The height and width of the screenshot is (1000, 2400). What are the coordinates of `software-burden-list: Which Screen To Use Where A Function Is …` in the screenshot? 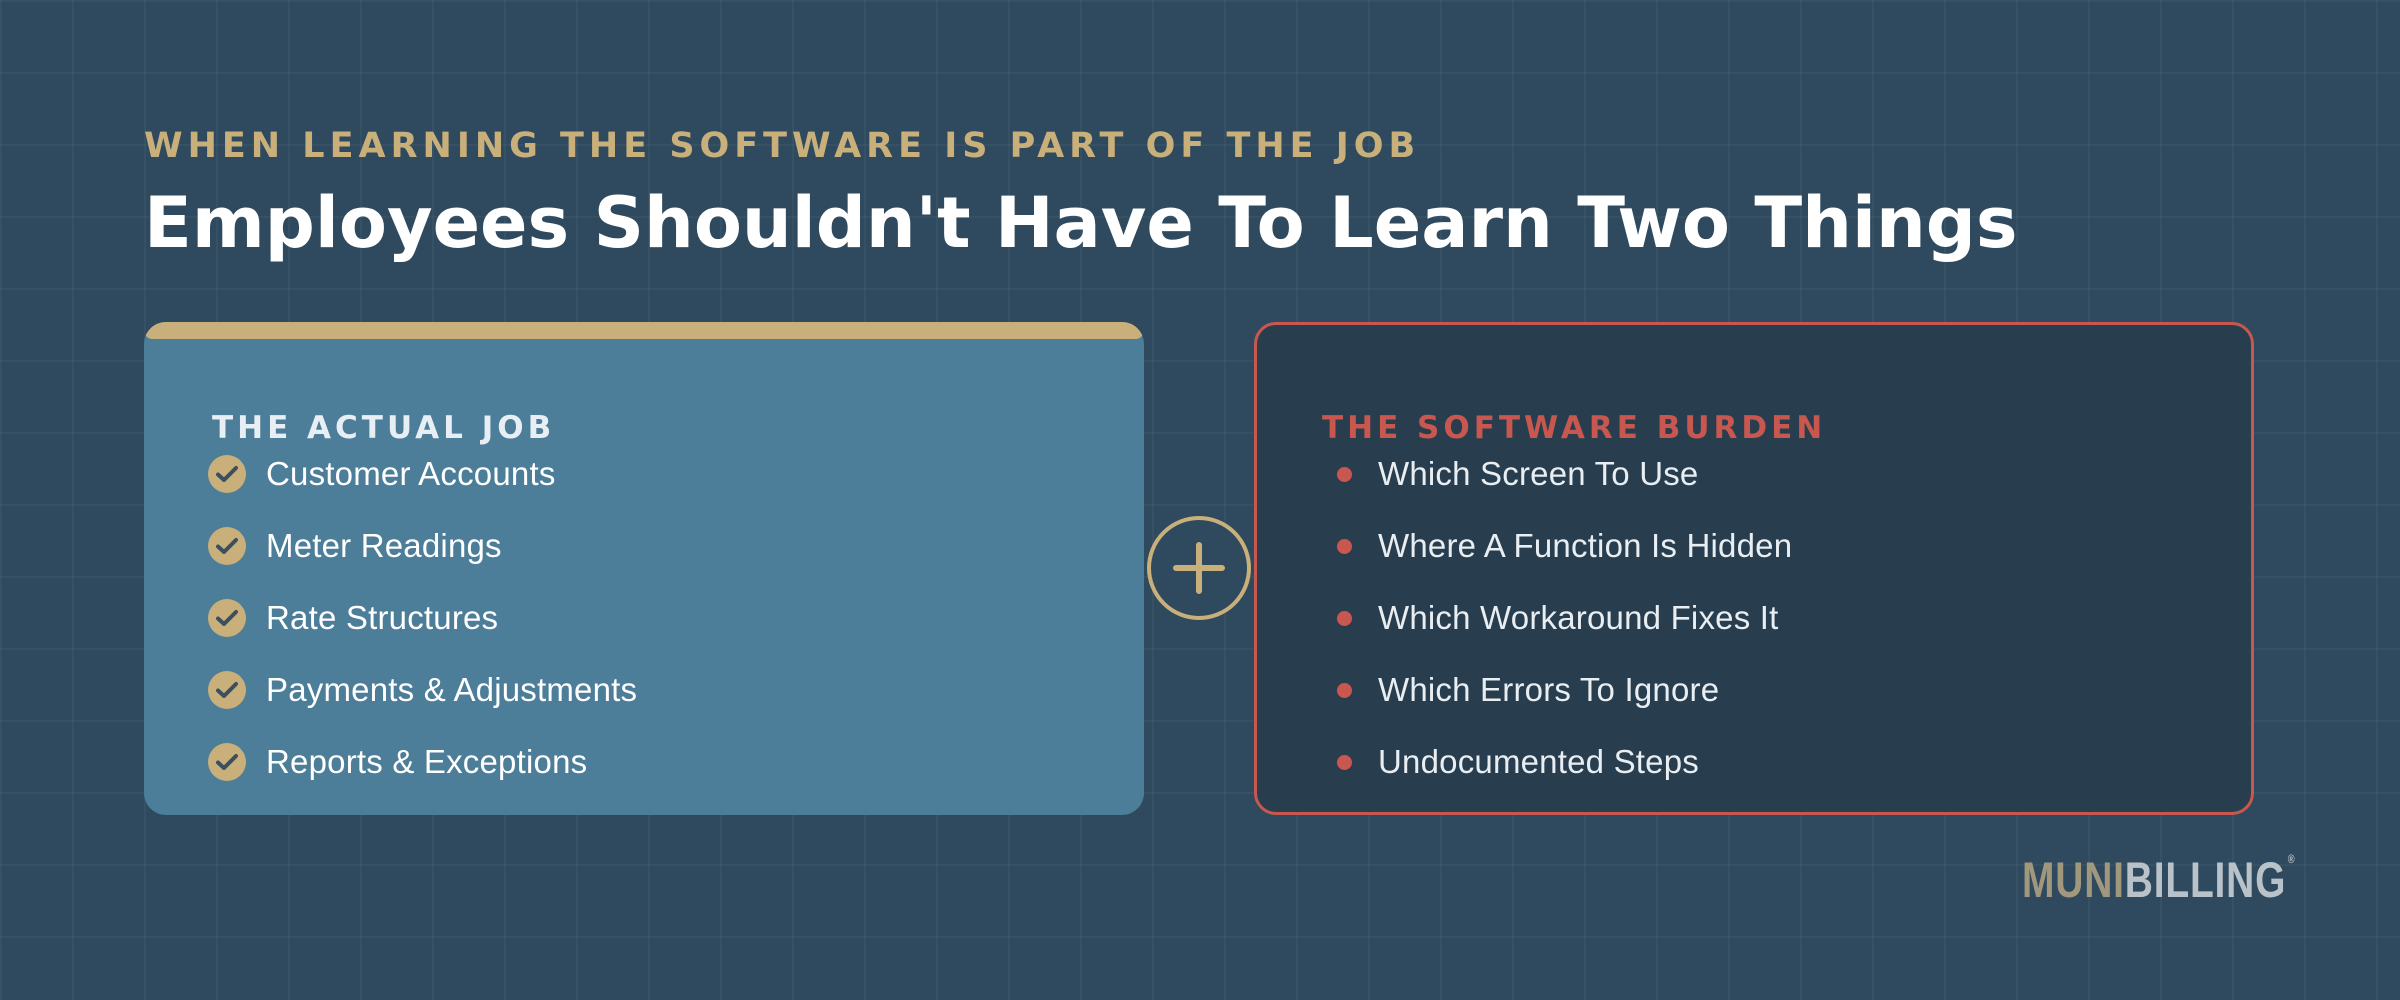 It's located at (1557, 624).